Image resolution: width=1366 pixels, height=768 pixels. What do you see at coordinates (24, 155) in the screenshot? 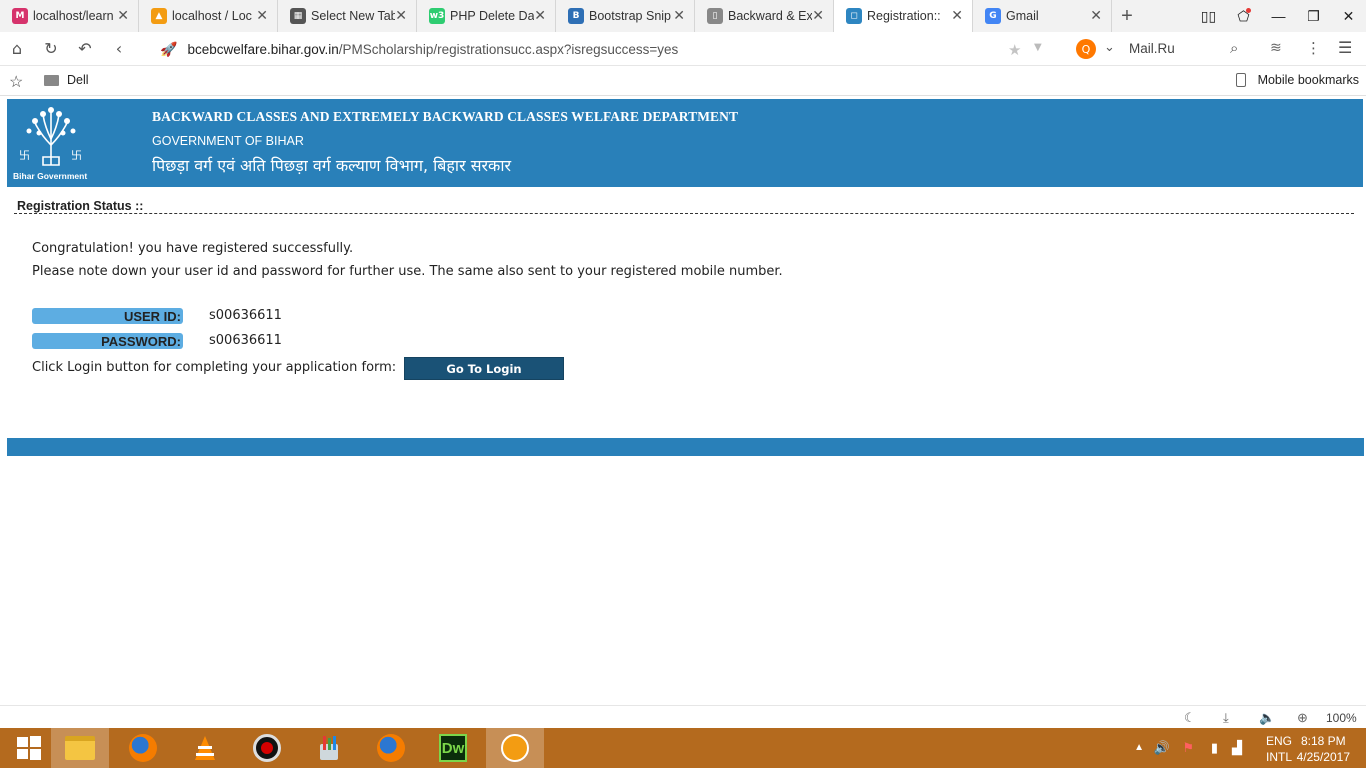
I see `svg-text: 卐` at bounding box center [24, 155].